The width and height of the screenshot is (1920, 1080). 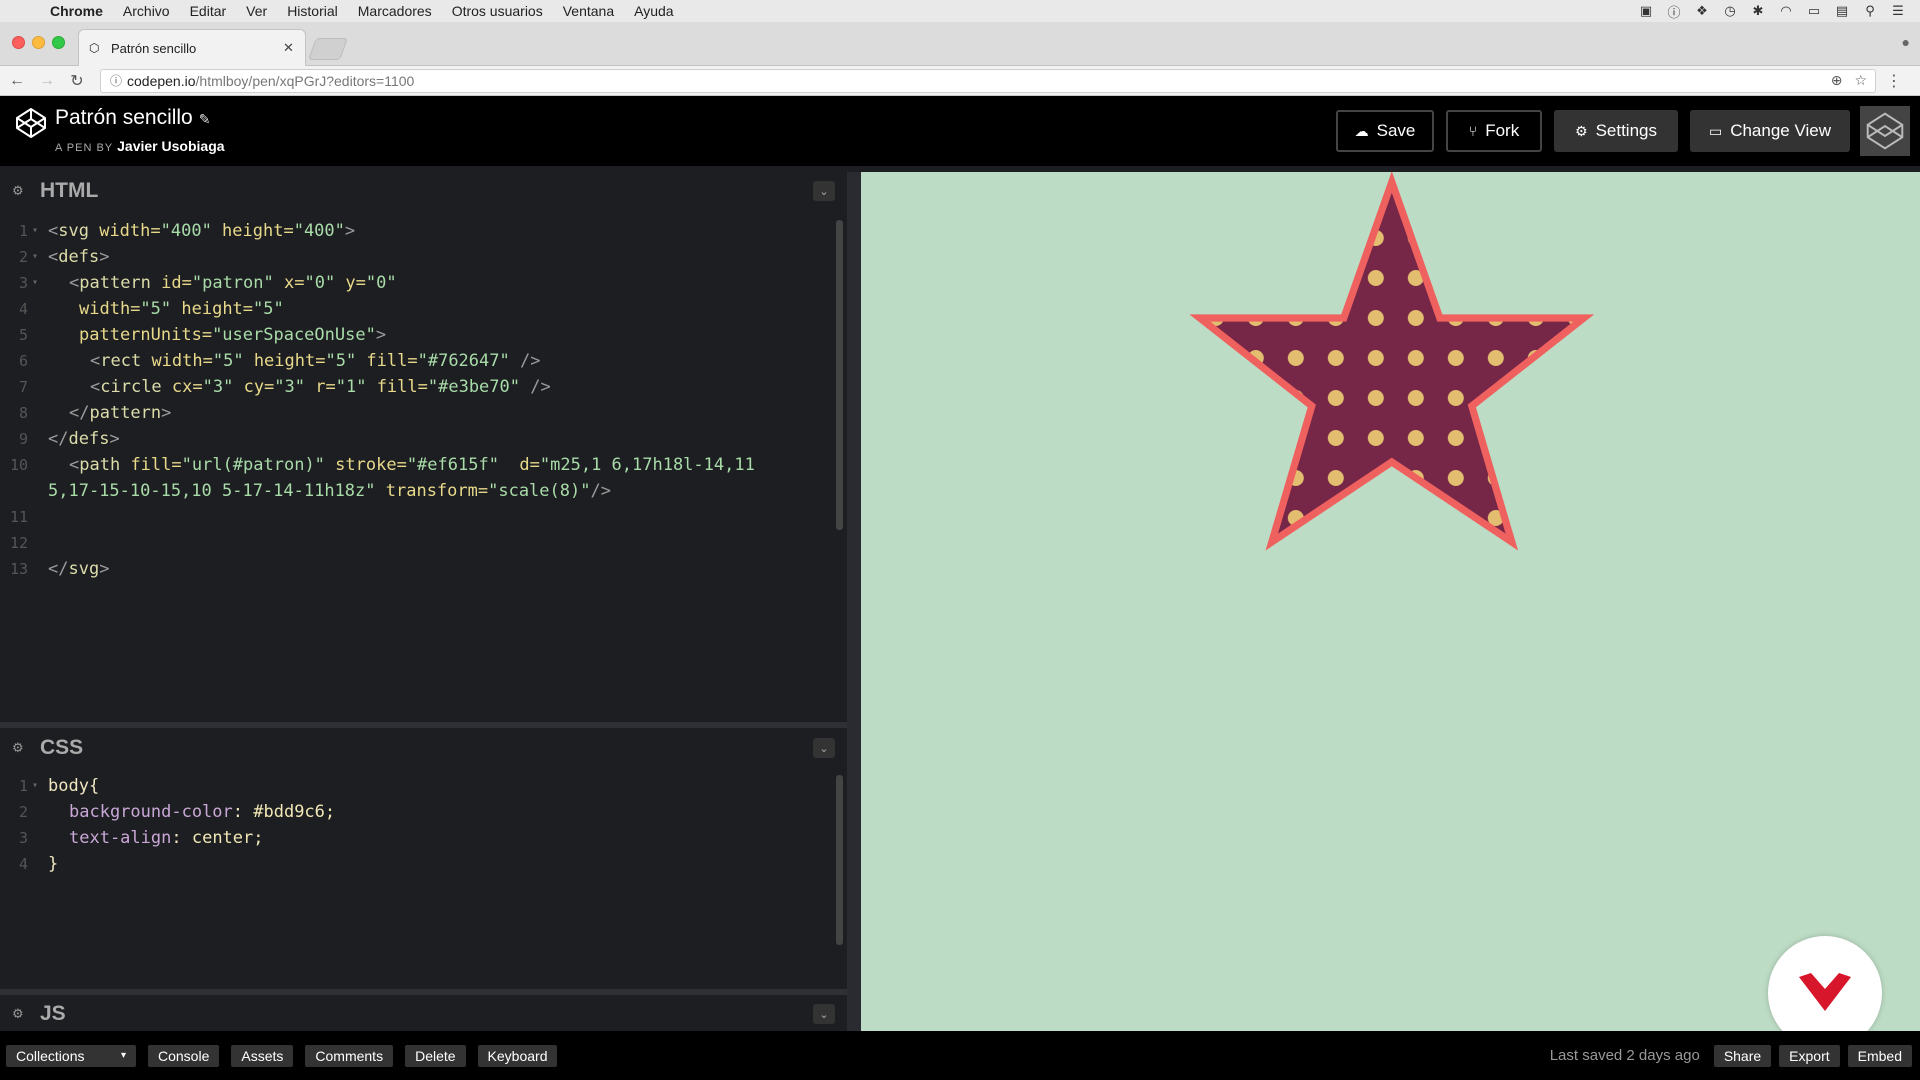 I want to click on codepen-logo-icon, so click(x=31, y=123).